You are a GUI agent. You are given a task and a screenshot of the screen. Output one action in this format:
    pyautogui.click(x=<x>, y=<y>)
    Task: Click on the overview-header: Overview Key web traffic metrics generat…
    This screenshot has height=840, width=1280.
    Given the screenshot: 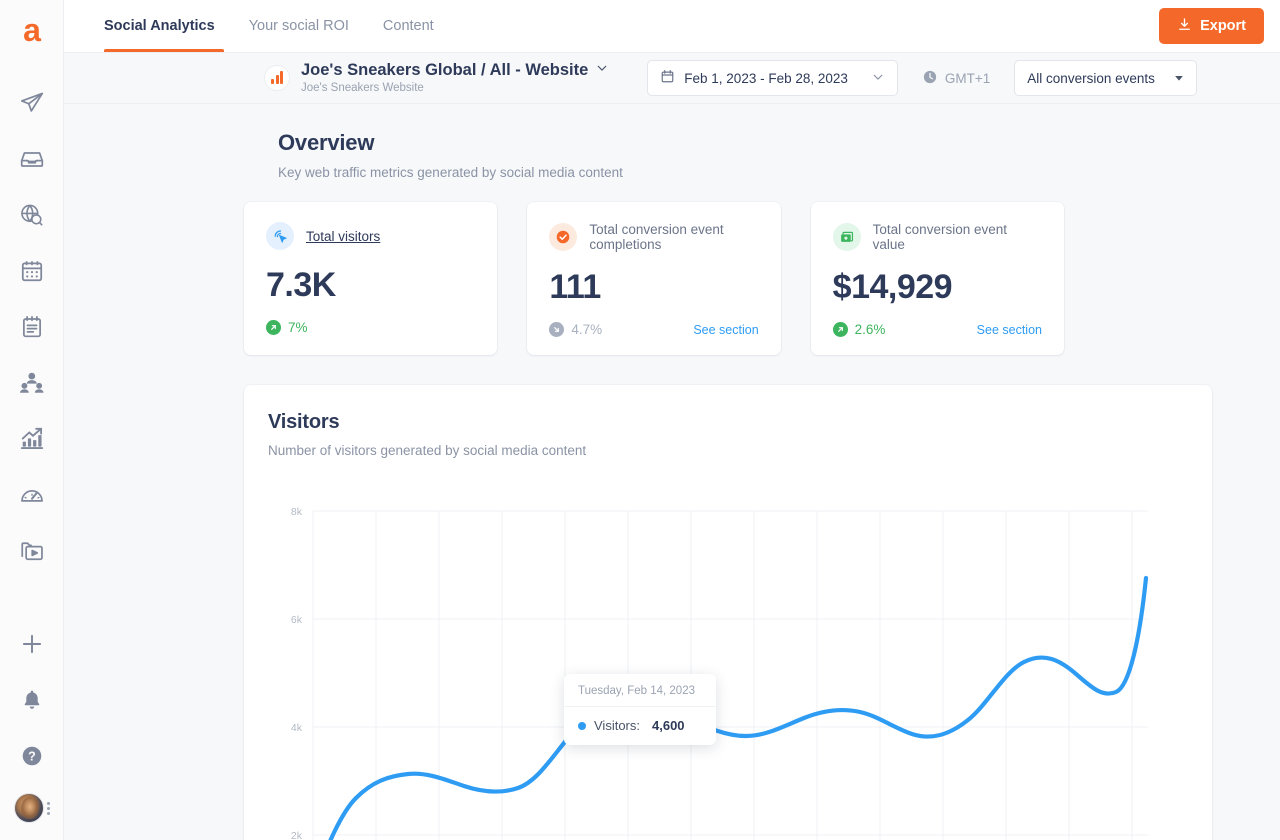 What is the action you would take?
    pyautogui.click(x=672, y=142)
    